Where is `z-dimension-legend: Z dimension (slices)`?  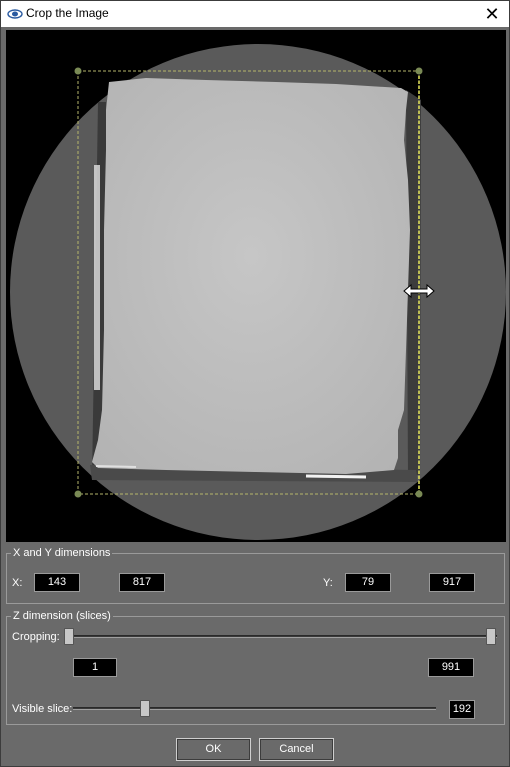 z-dimension-legend: Z dimension (slices) is located at coordinates (62, 616).